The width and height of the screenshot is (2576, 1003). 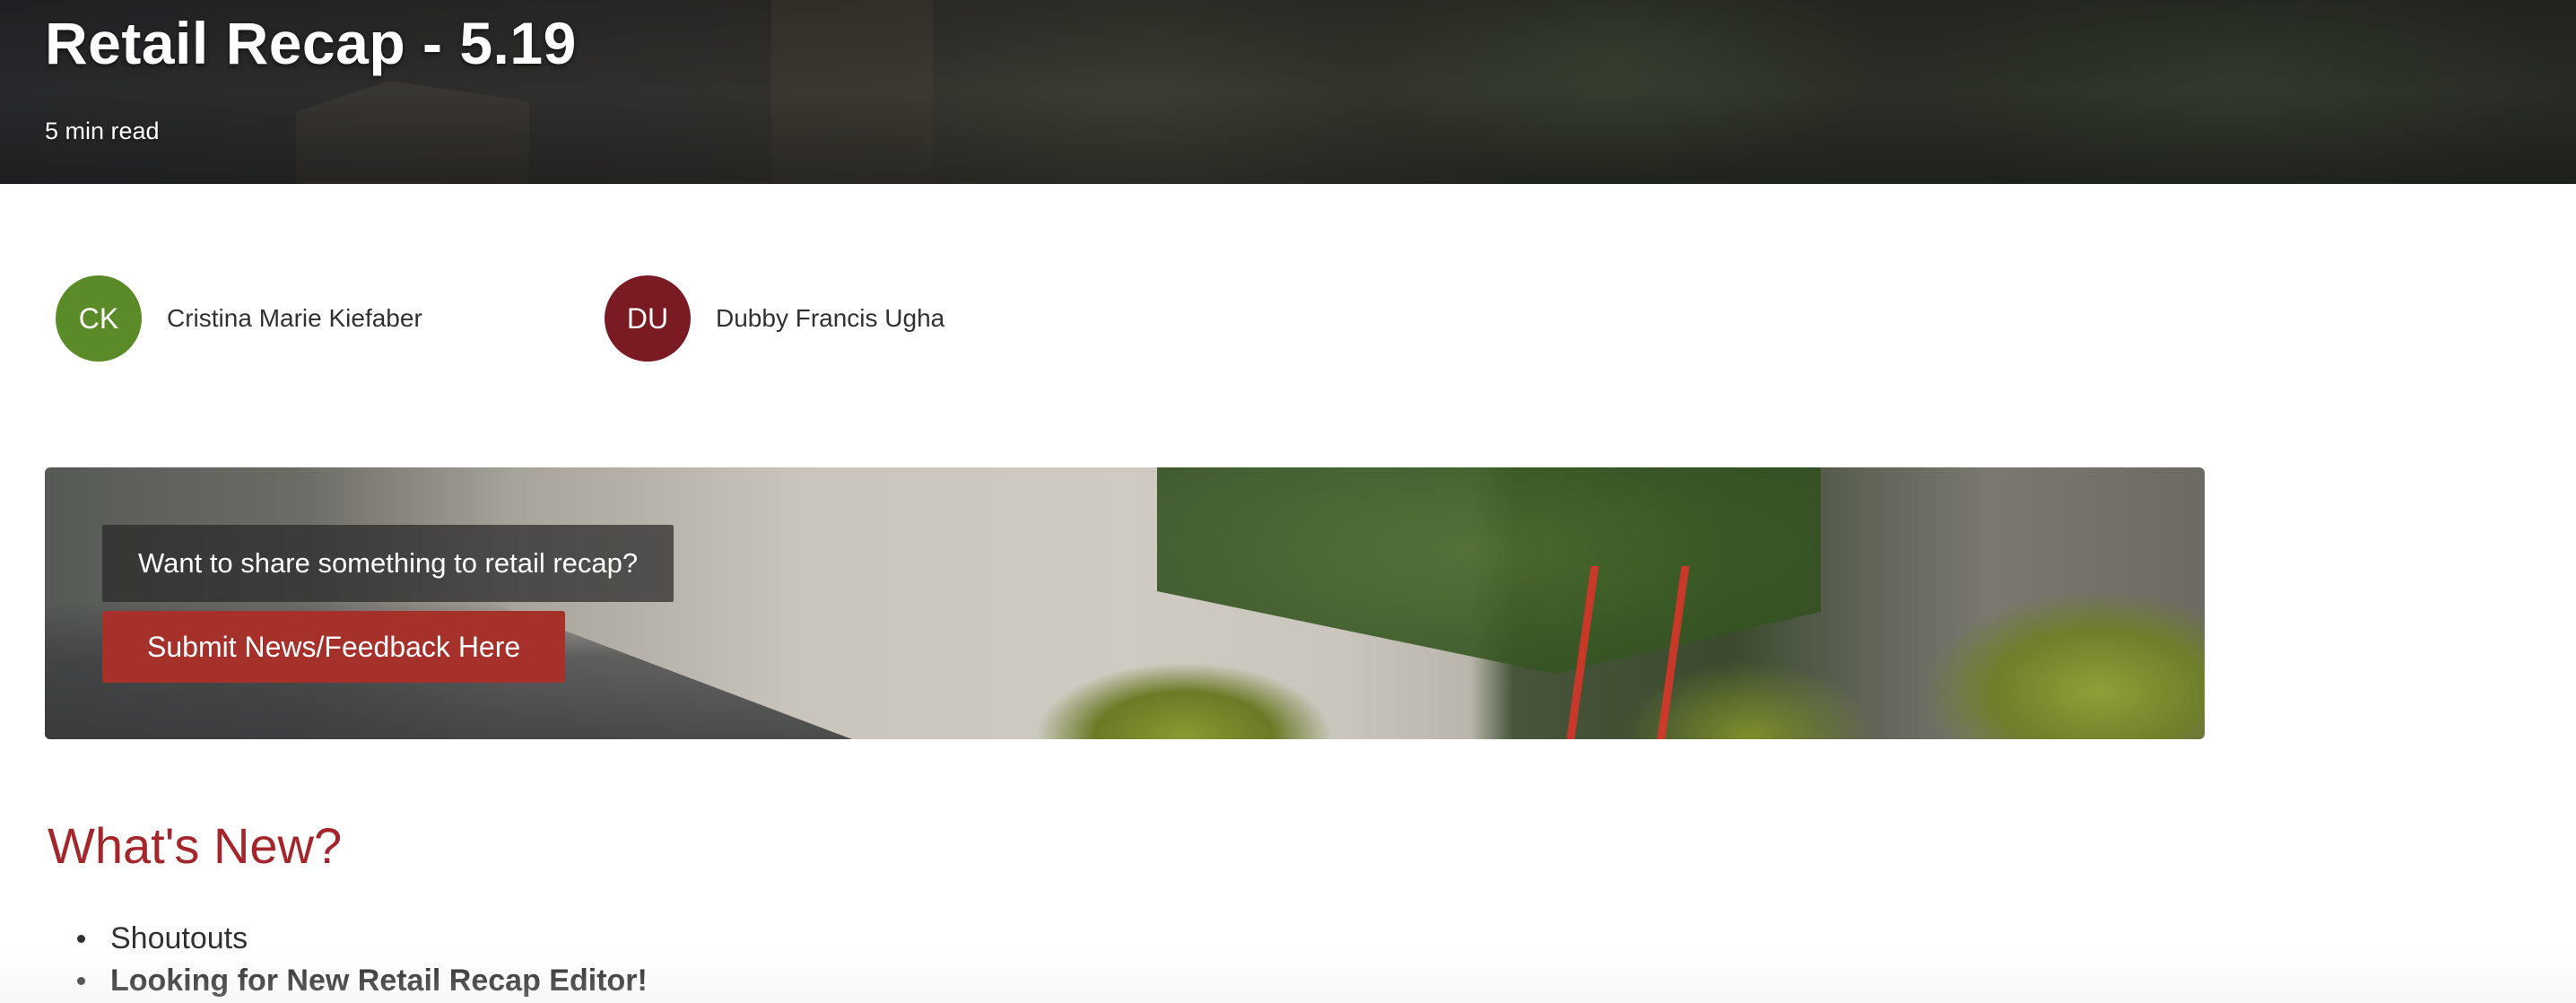 What do you see at coordinates (99, 318) in the screenshot?
I see `avatar: CK` at bounding box center [99, 318].